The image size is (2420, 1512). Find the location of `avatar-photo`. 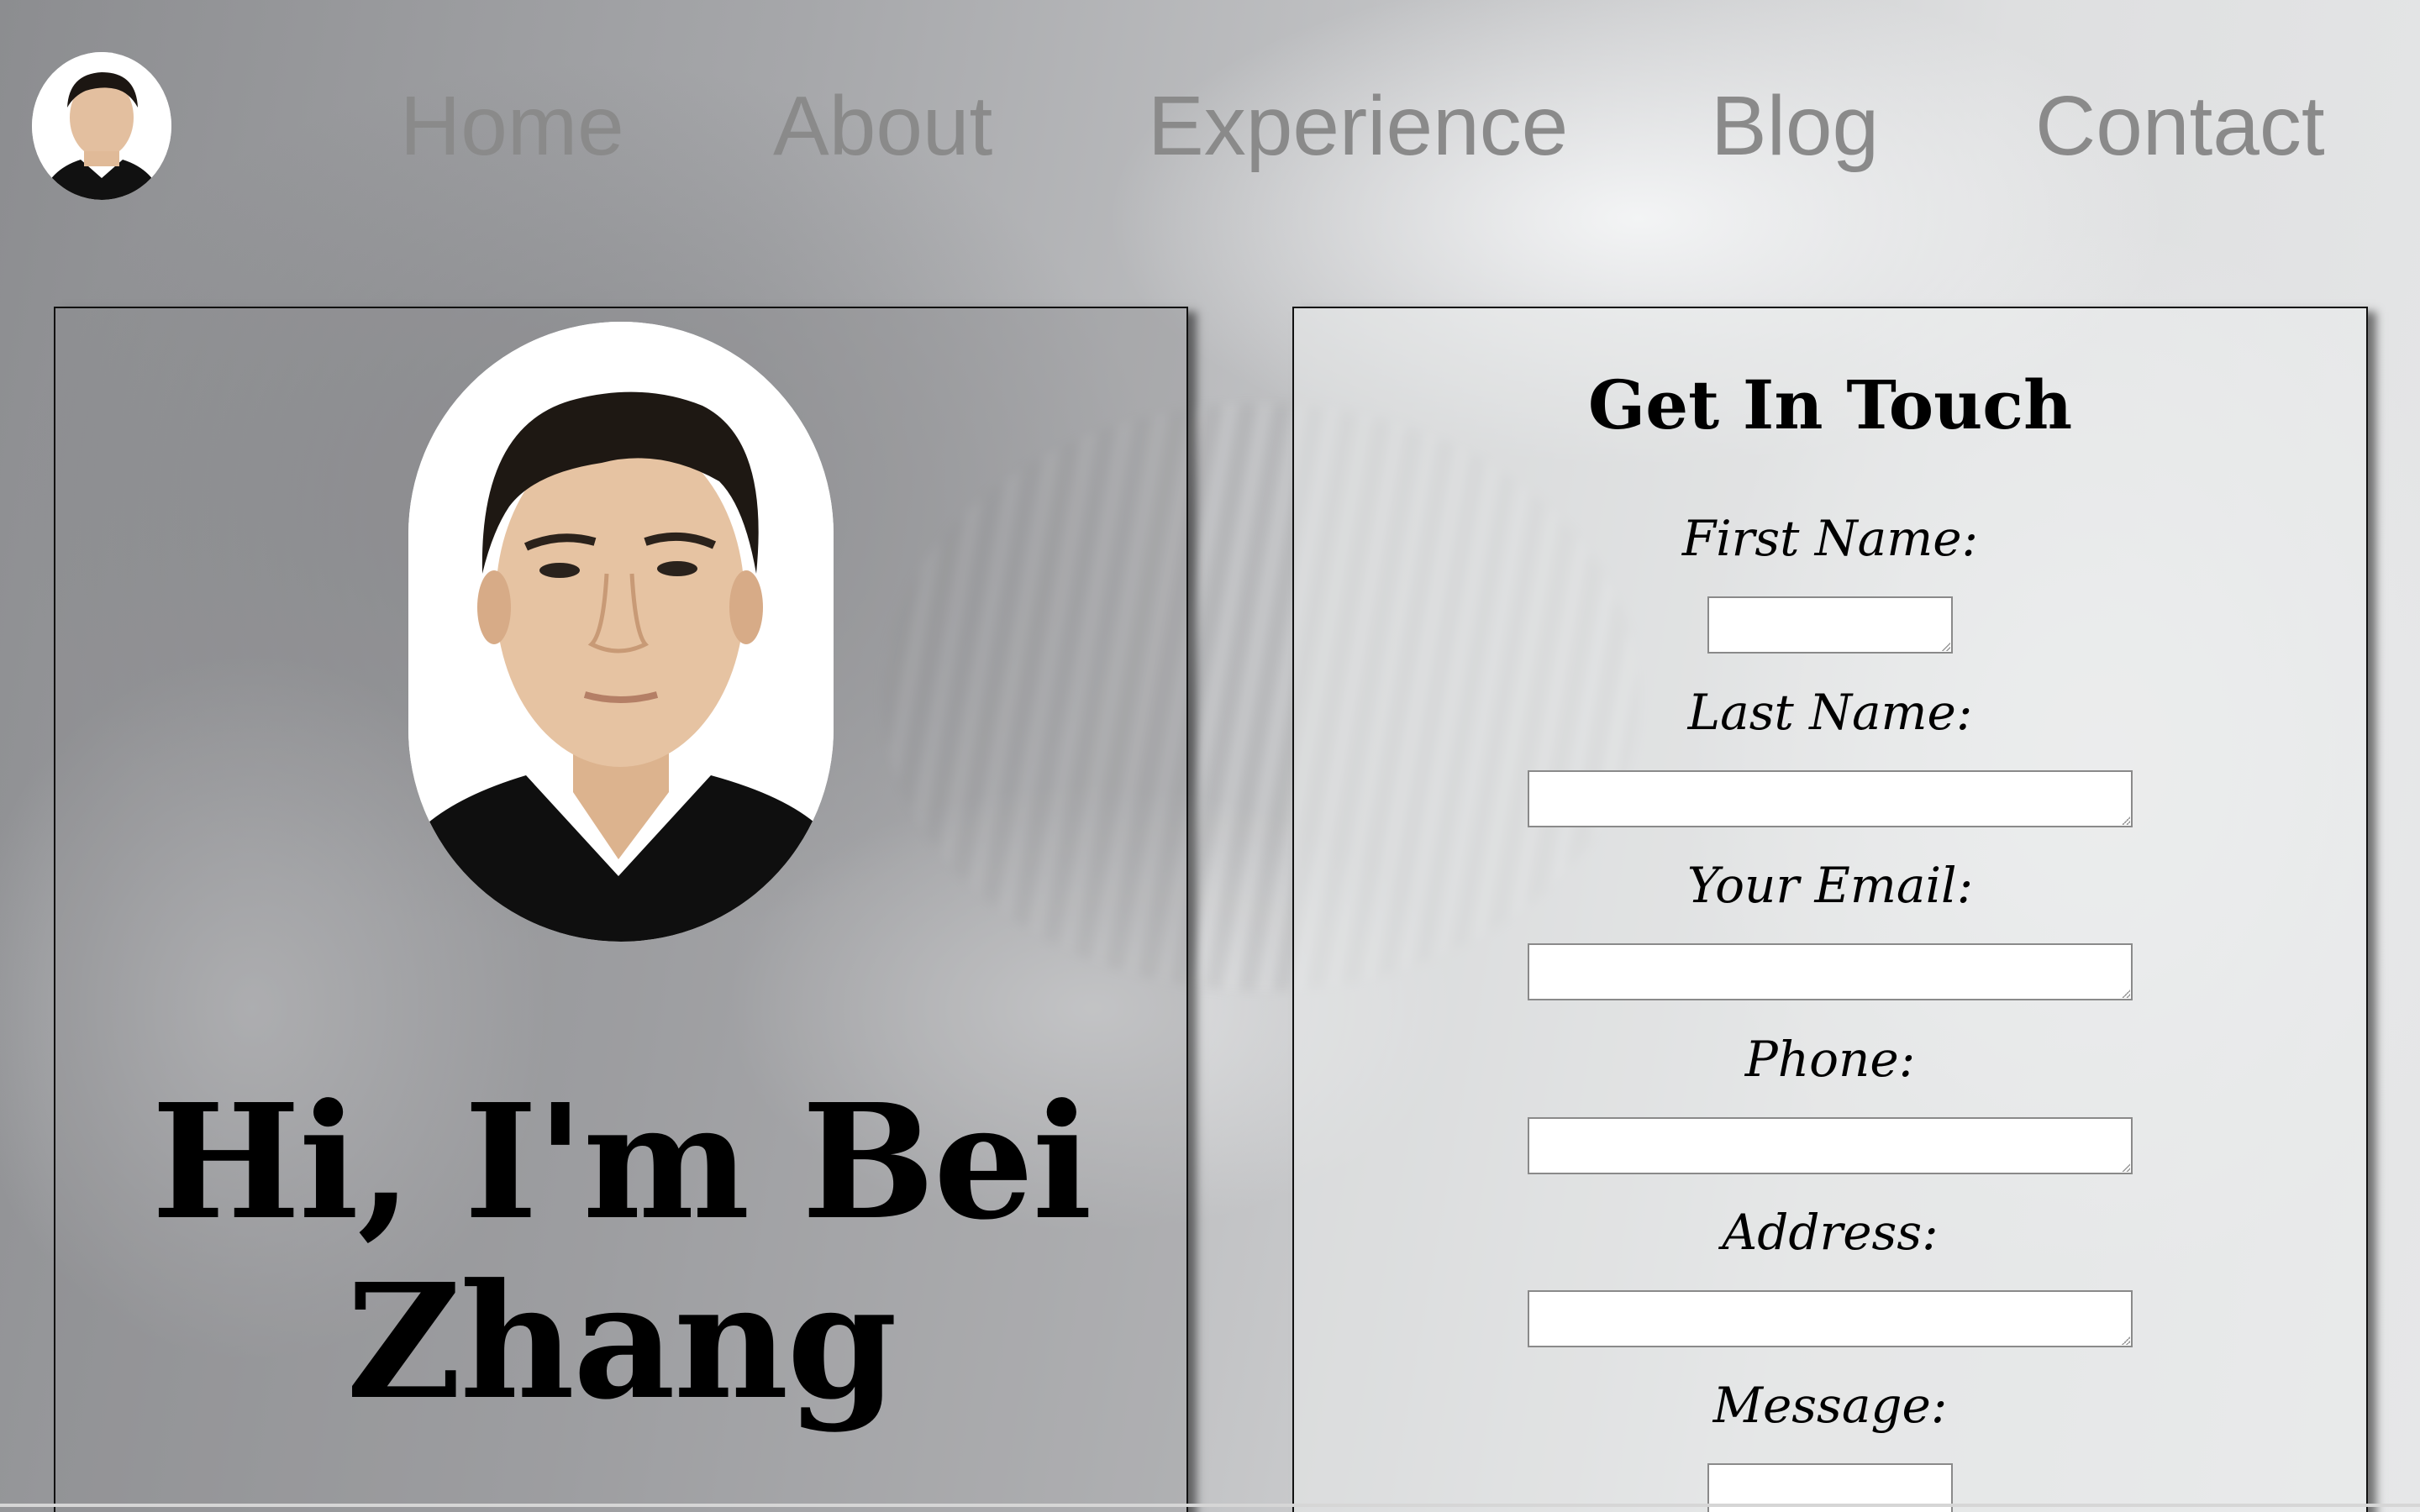

avatar-photo is located at coordinates (101, 126).